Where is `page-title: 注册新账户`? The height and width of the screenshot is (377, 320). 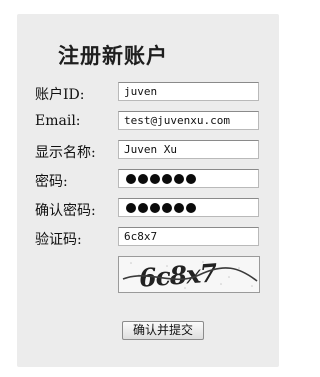
page-title: 注册新账户 is located at coordinates (113, 56).